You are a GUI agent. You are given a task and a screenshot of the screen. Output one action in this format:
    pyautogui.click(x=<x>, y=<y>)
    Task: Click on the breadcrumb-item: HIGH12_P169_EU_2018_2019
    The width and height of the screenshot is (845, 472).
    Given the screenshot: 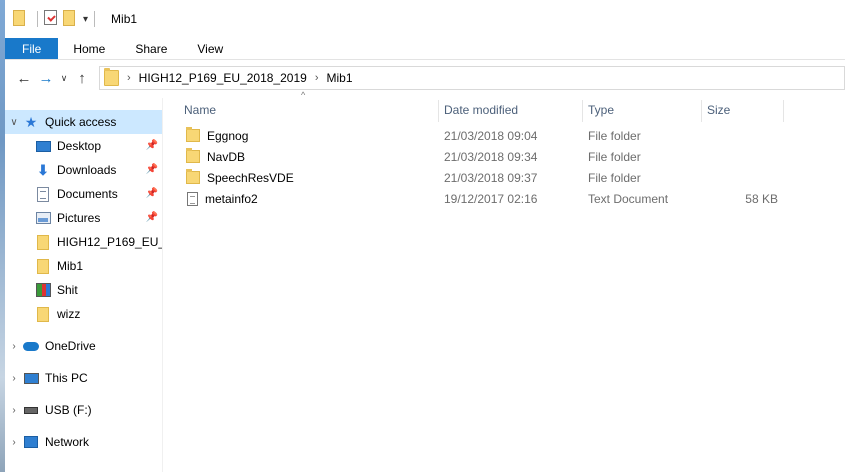 What is the action you would take?
    pyautogui.click(x=223, y=78)
    